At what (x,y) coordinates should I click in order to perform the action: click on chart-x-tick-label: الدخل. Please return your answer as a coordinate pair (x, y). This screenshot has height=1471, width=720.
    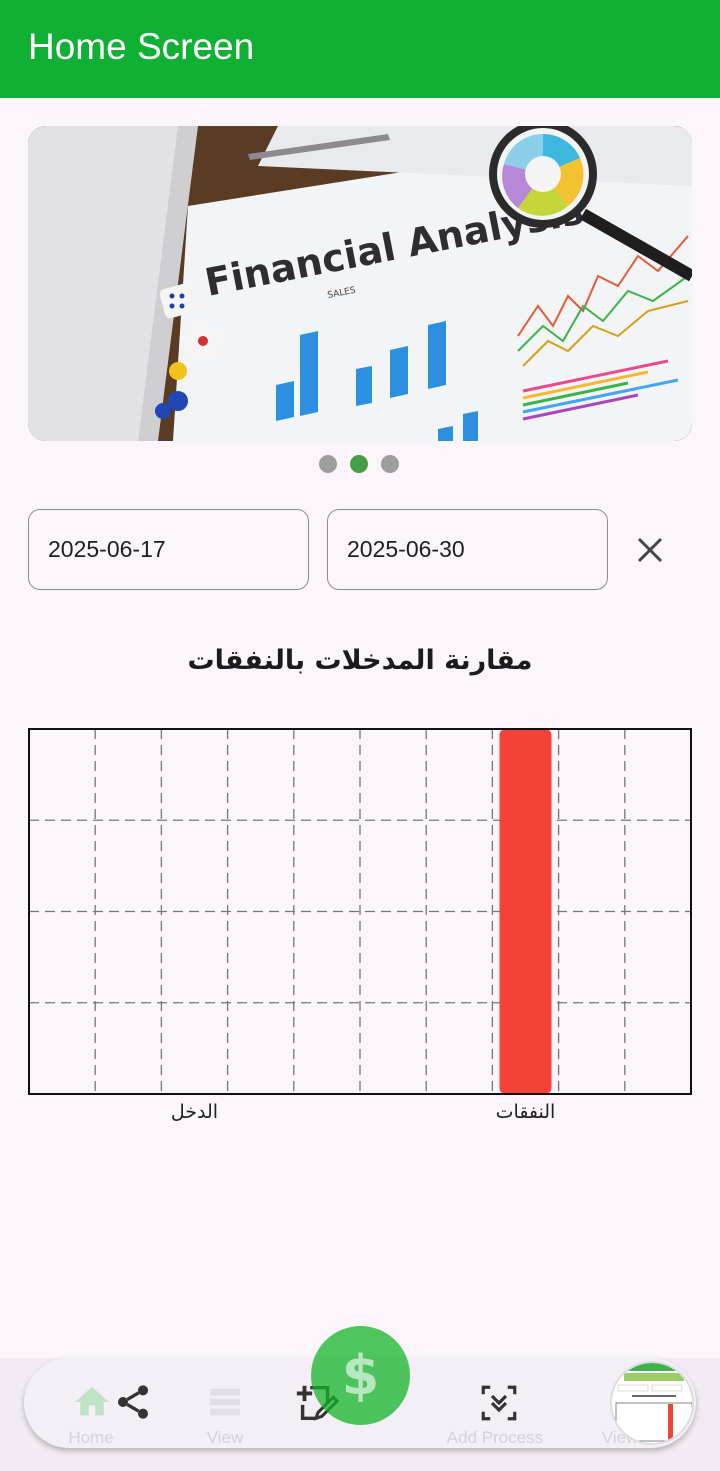
    Looking at the image, I should click on (194, 1112).